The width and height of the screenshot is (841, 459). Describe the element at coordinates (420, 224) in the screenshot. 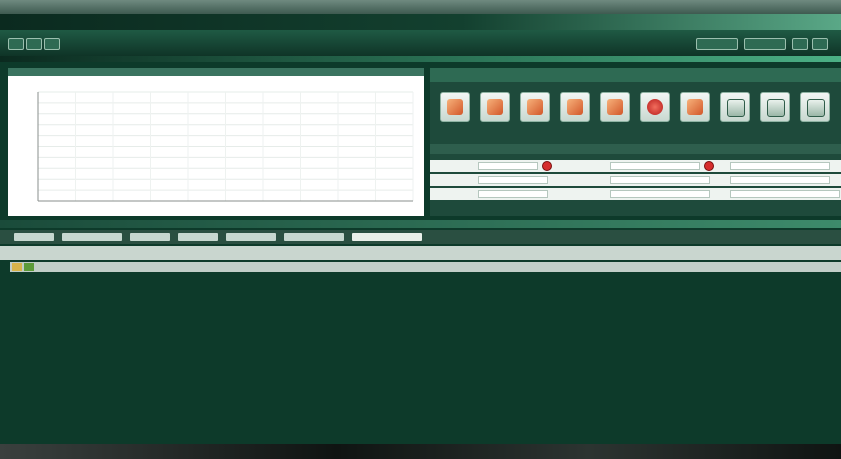

I see `section-divider` at that location.